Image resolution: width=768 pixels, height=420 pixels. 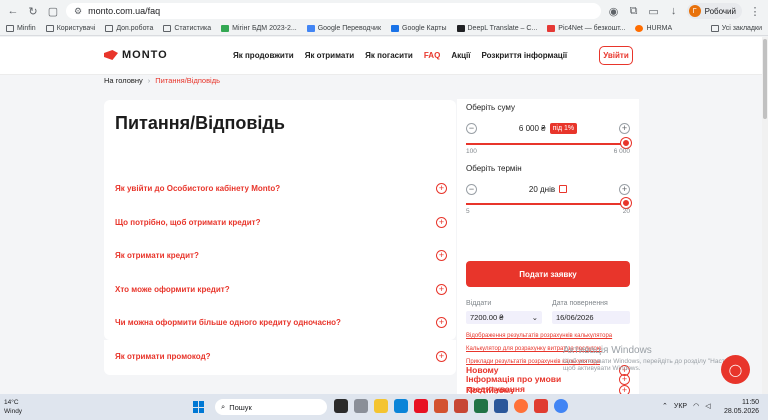 I want to click on amount-stepper: − 6 000 ₴ під 1% +, so click(x=548, y=128).